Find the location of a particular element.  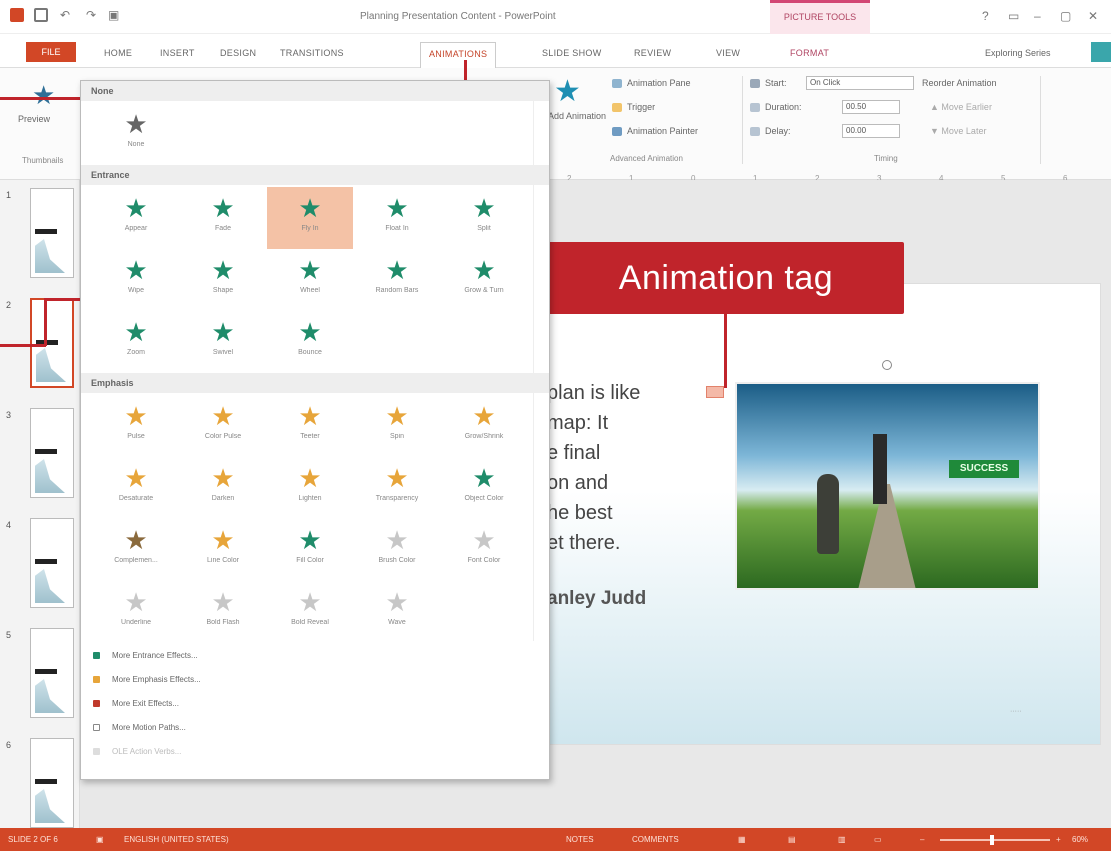

gallery-item-entrance-7: ★ Wheel is located at coordinates (310, 280).